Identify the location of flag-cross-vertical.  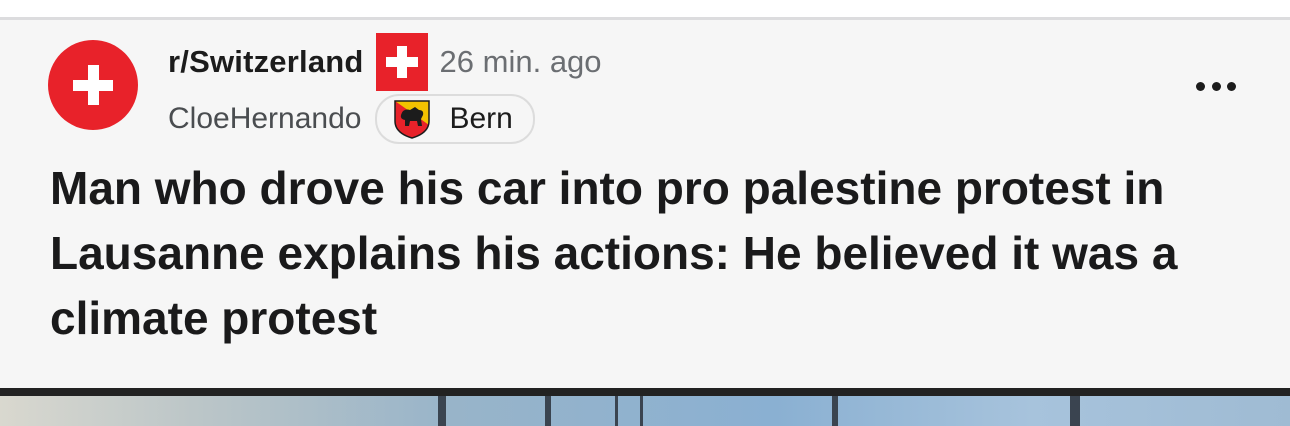
(401, 62).